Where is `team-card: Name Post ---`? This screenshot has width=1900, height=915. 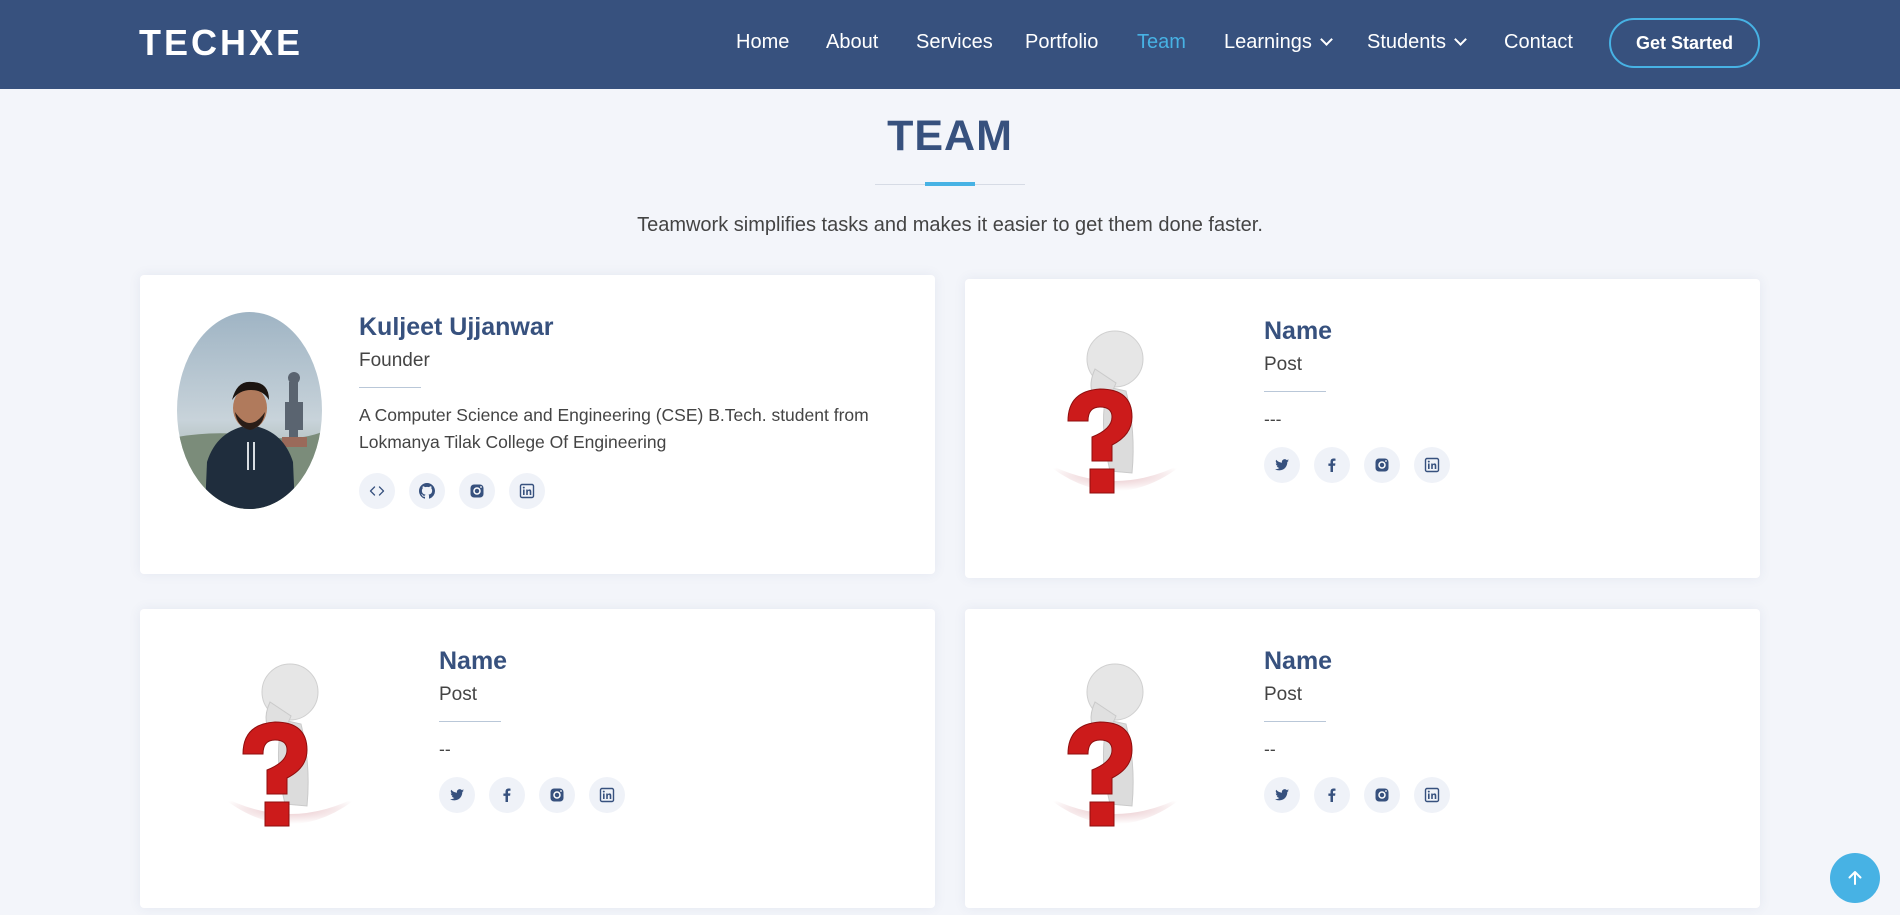
team-card: Name Post --- is located at coordinates (1362, 428).